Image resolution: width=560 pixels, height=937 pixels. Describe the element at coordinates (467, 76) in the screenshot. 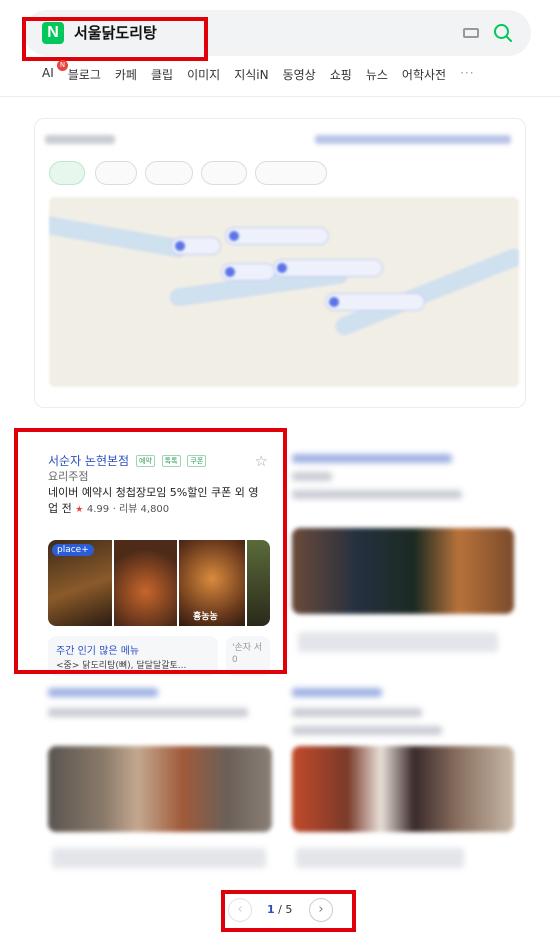

I see `more-tabs-icon: ···` at that location.